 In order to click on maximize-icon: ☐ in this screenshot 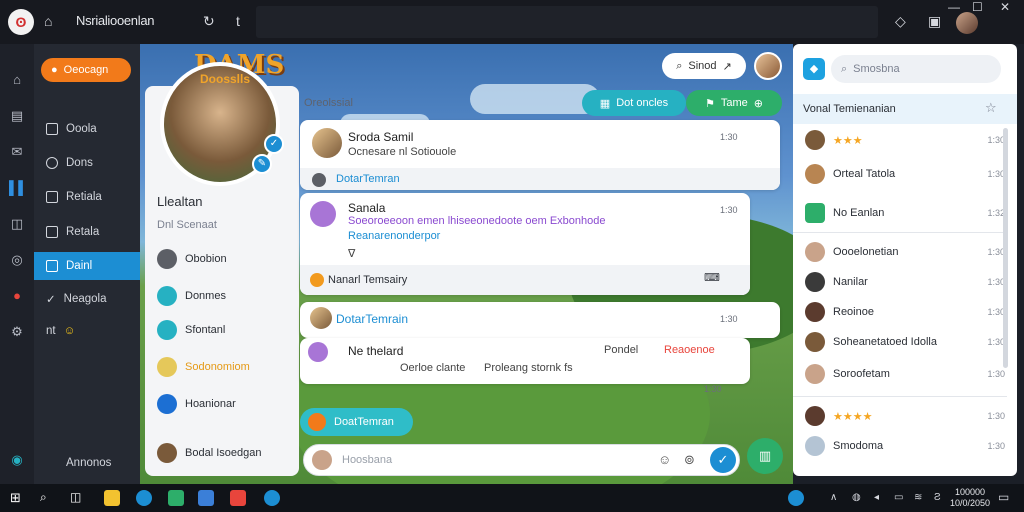, I will do `click(977, 7)`.